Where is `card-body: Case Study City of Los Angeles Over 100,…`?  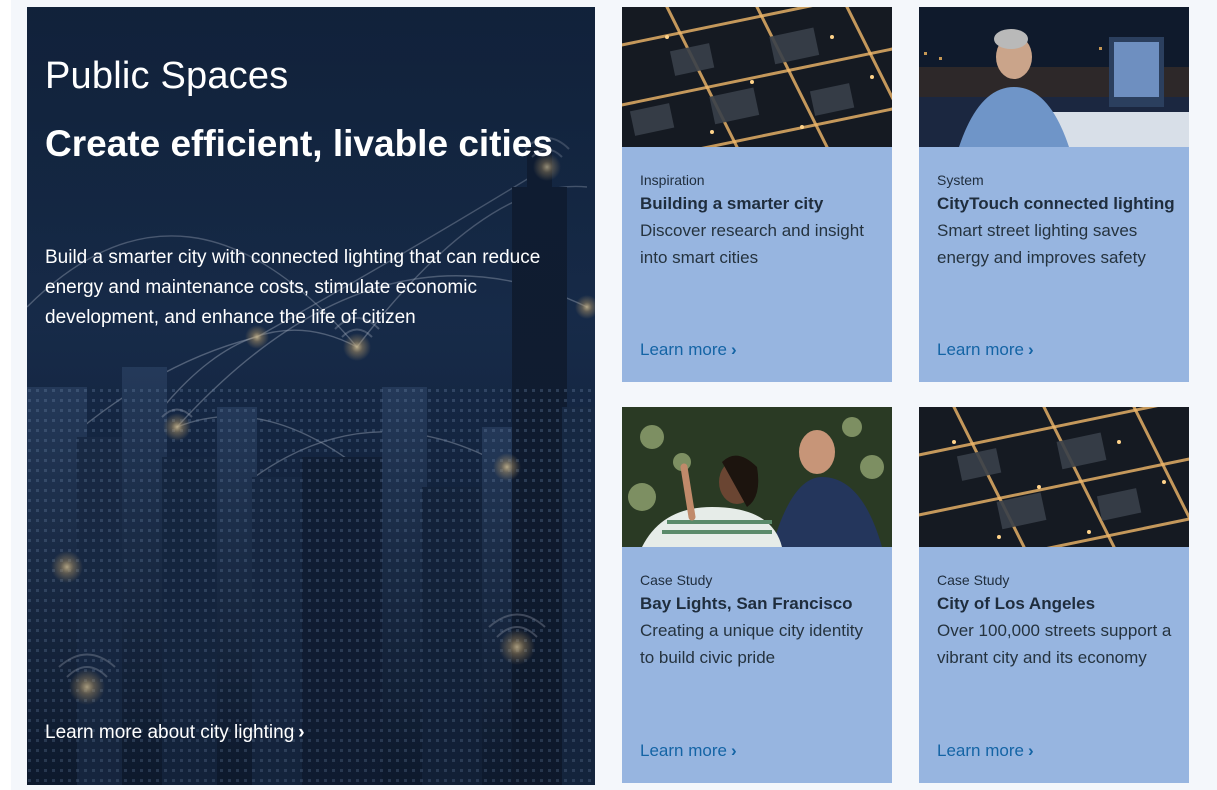
card-body: Case Study City of Los Angeles Over 100,… is located at coordinates (1057, 609).